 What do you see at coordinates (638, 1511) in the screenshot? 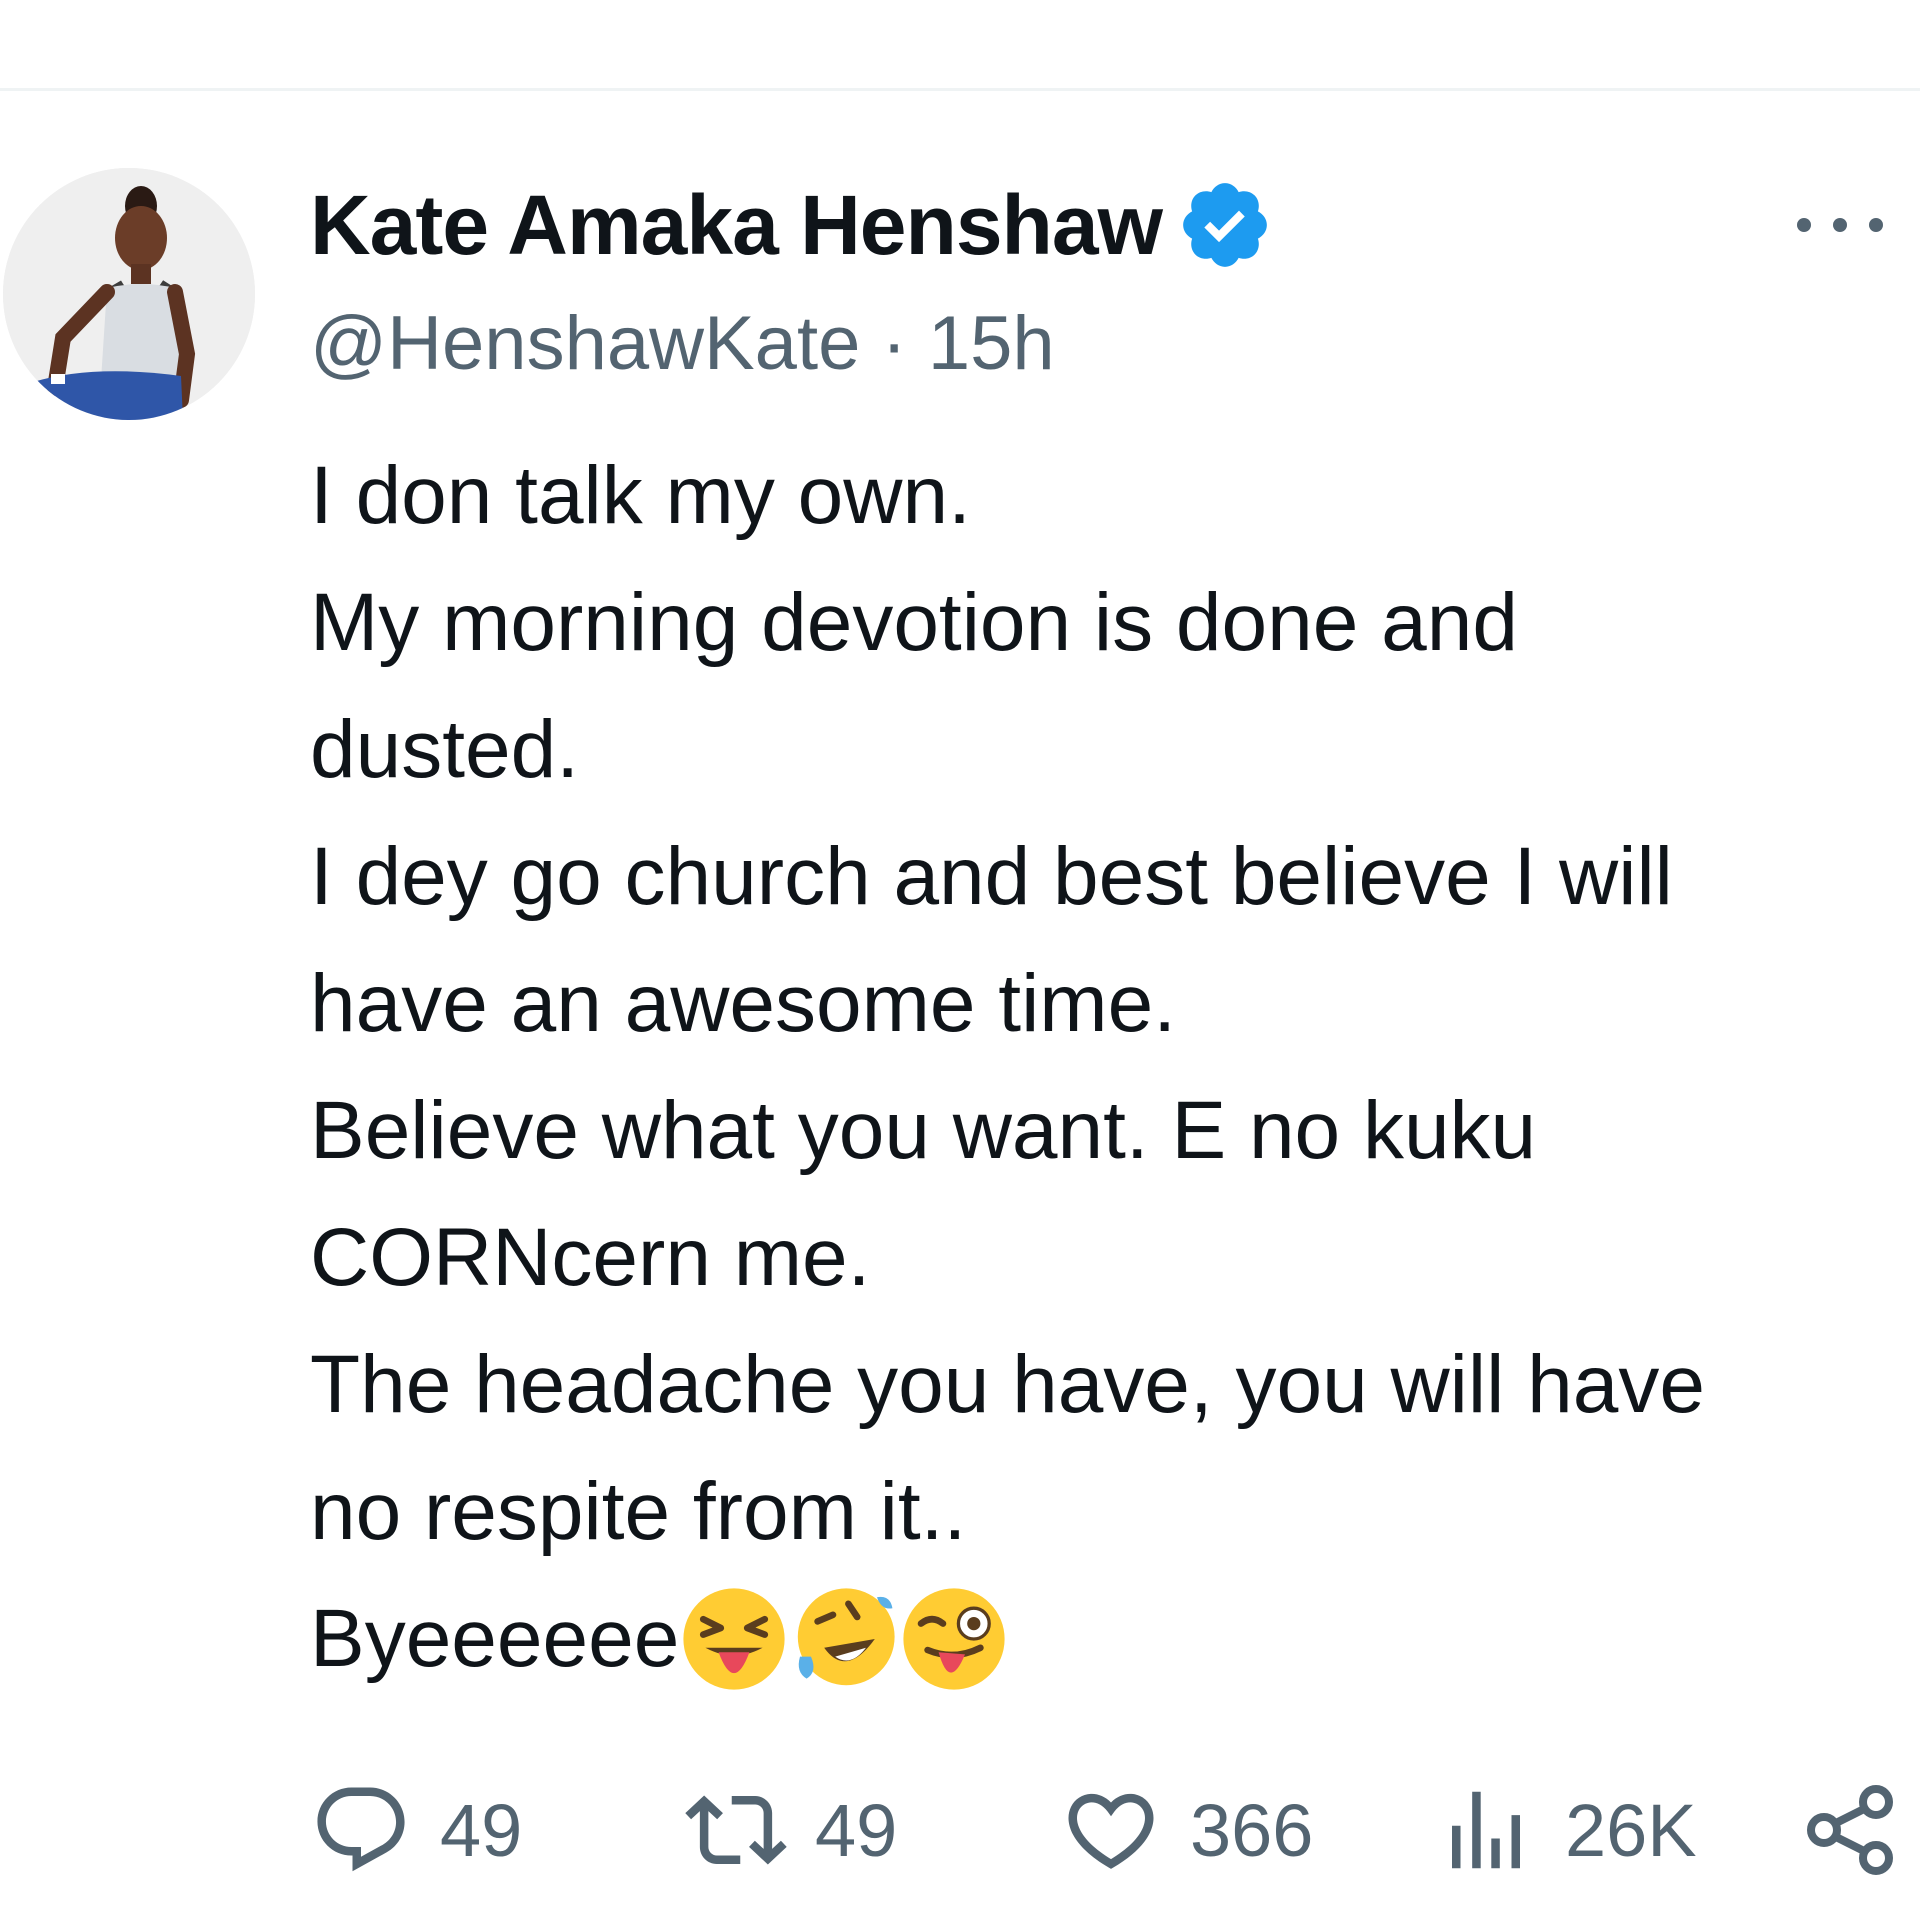
I see `tweet-line: no respite from it..` at bounding box center [638, 1511].